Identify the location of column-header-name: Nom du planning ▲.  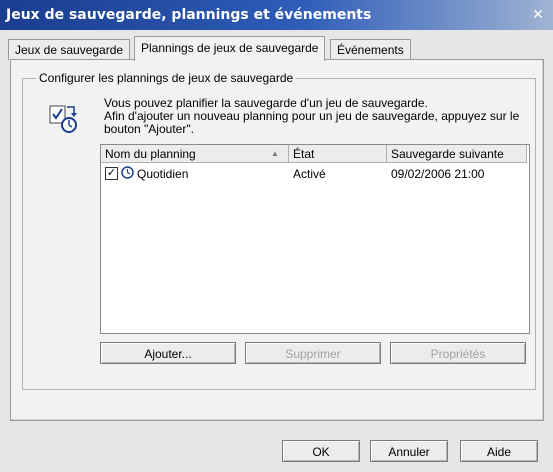
(195, 154).